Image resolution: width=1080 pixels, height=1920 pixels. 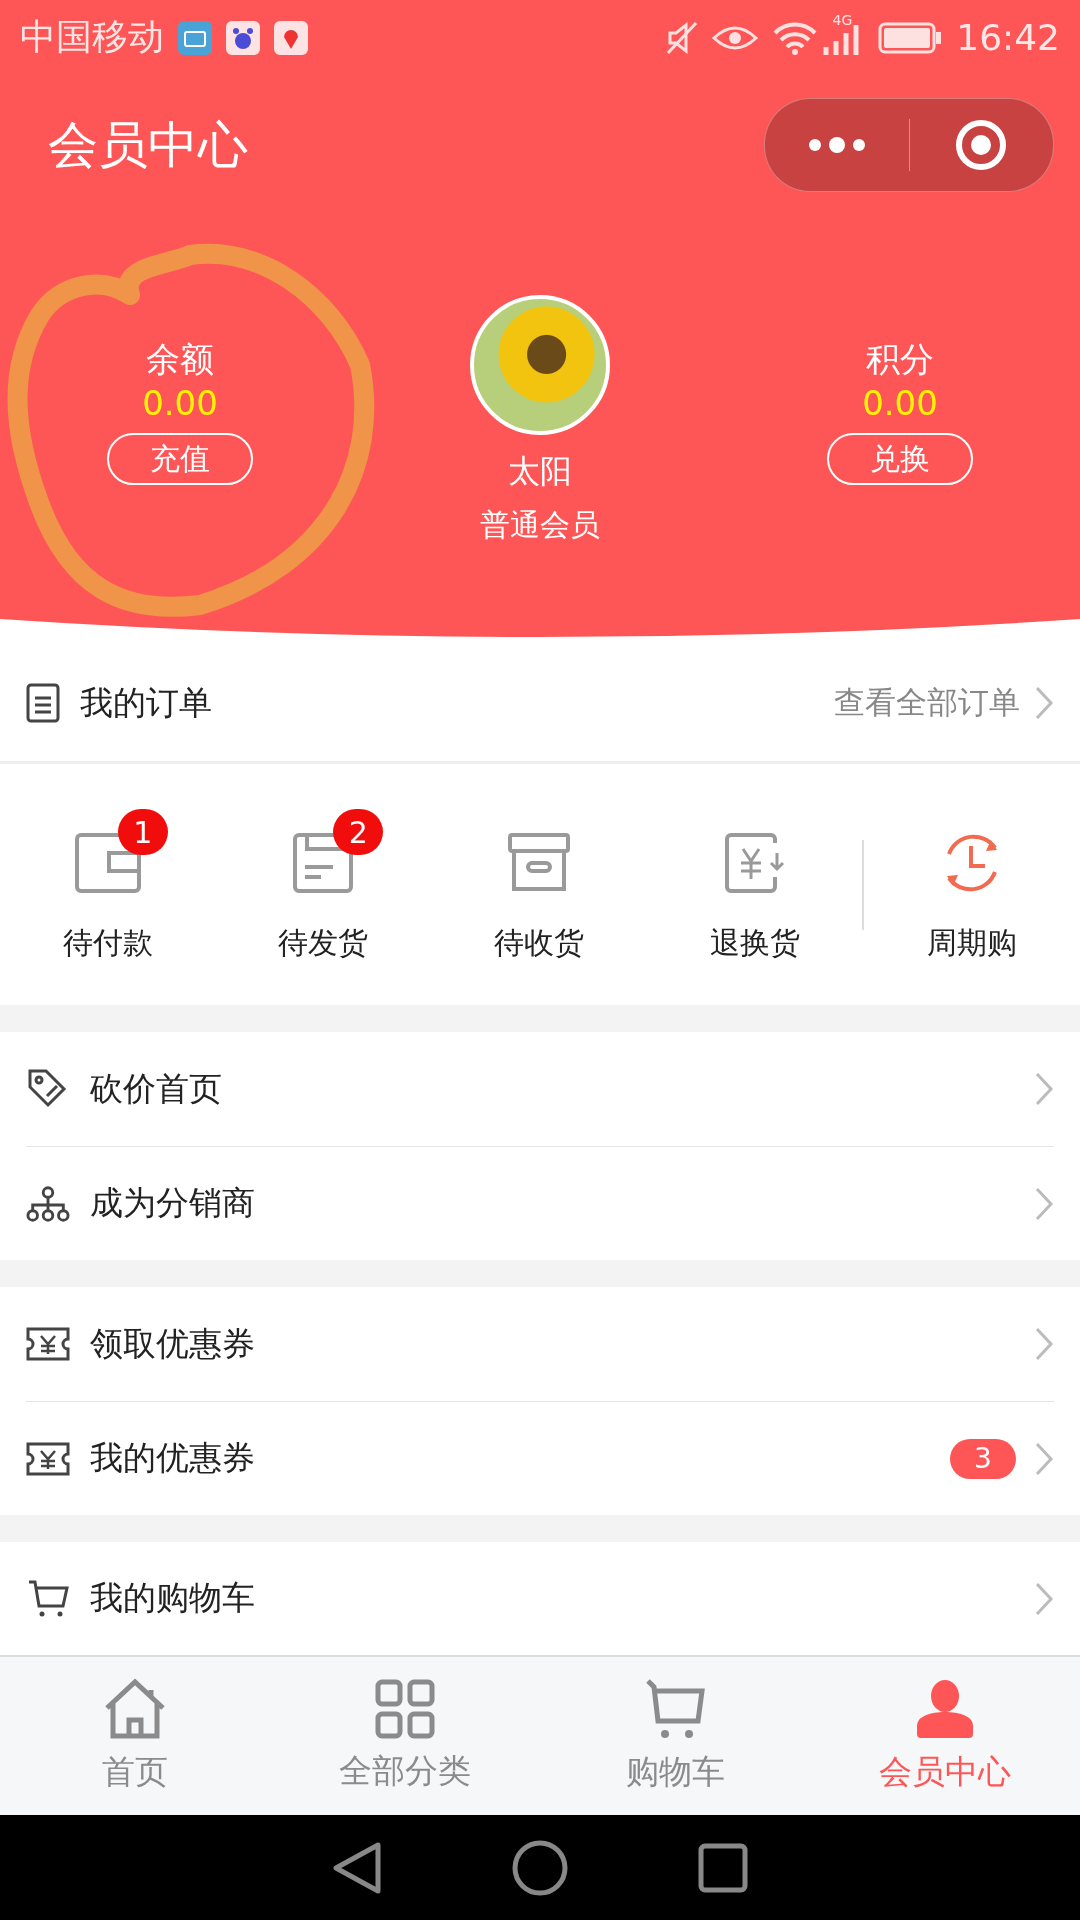 I want to click on order-status-item: 2 待发货, so click(x=323, y=884).